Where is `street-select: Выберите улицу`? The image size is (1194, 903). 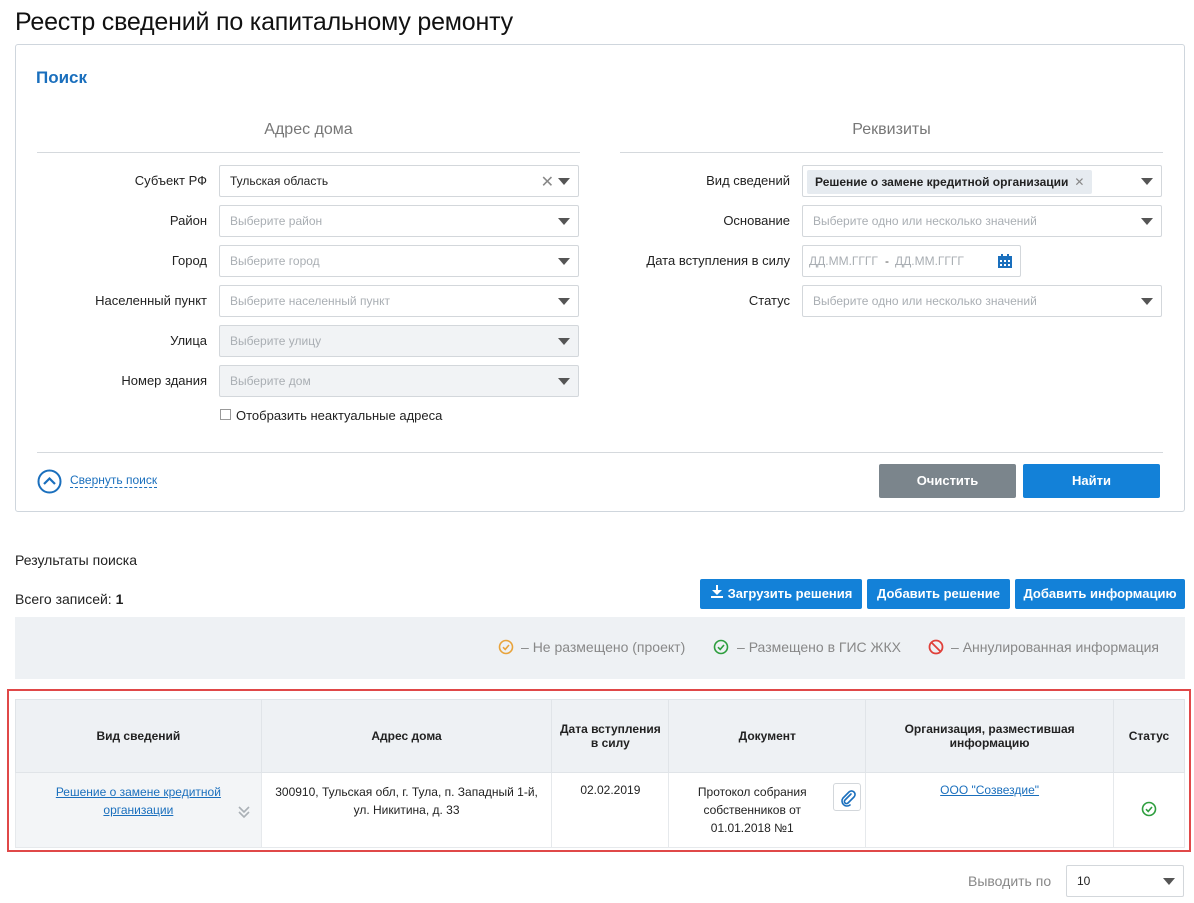
street-select: Выберите улицу is located at coordinates (399, 341).